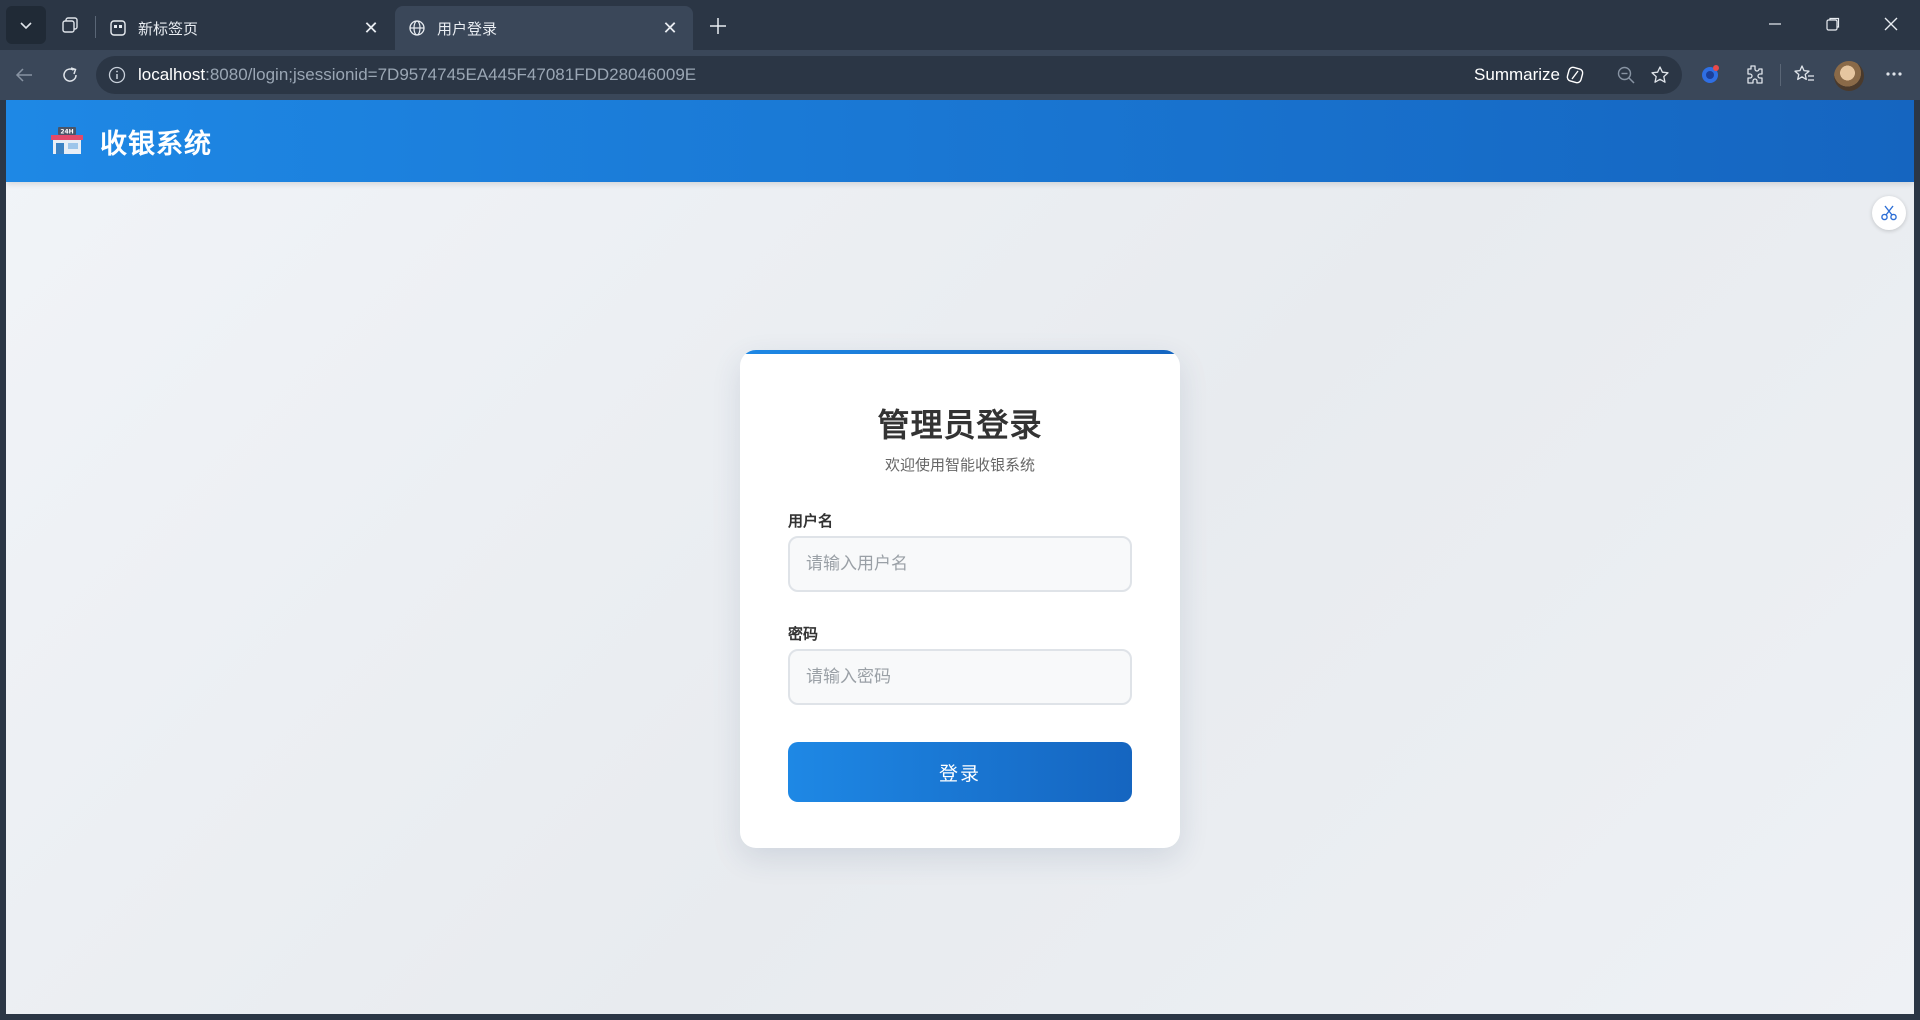  Describe the element at coordinates (1780, 75) in the screenshot. I see `toolbar-separator` at that location.